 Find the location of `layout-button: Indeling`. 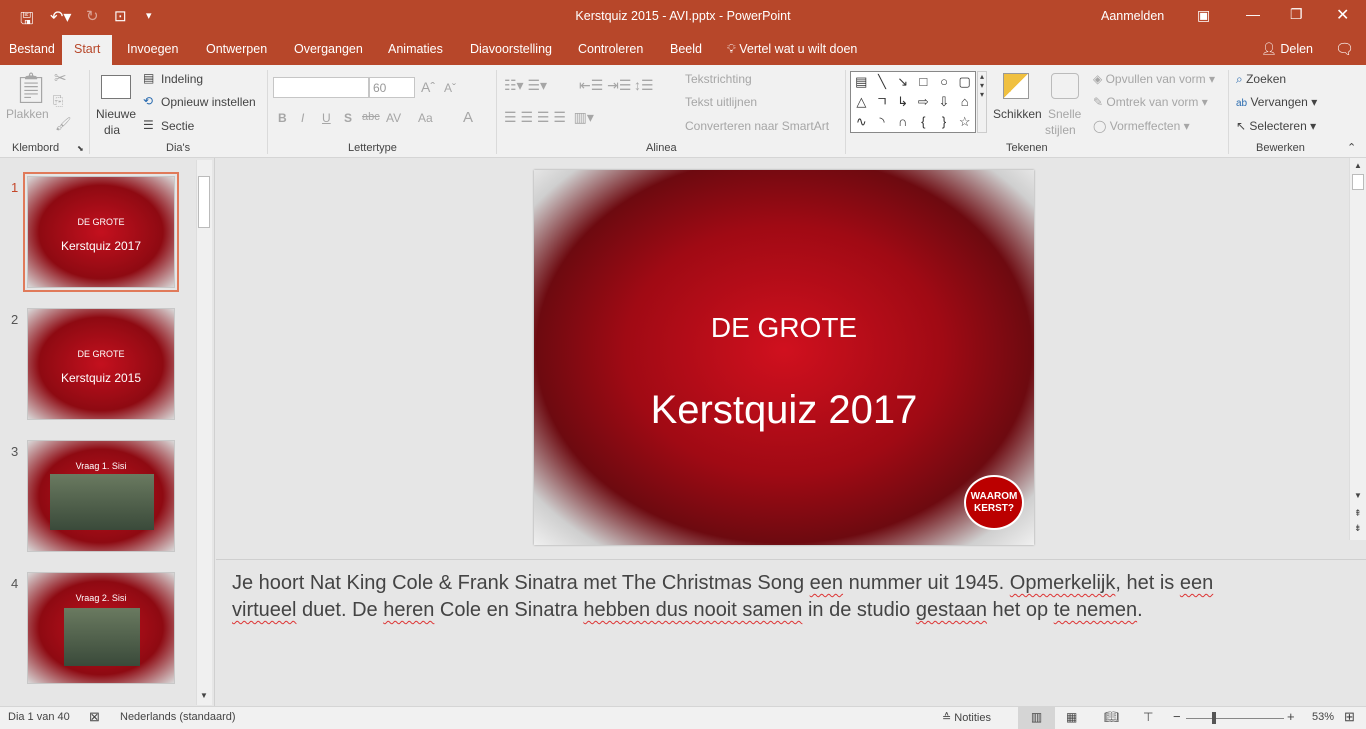

layout-button: Indeling is located at coordinates (182, 79).